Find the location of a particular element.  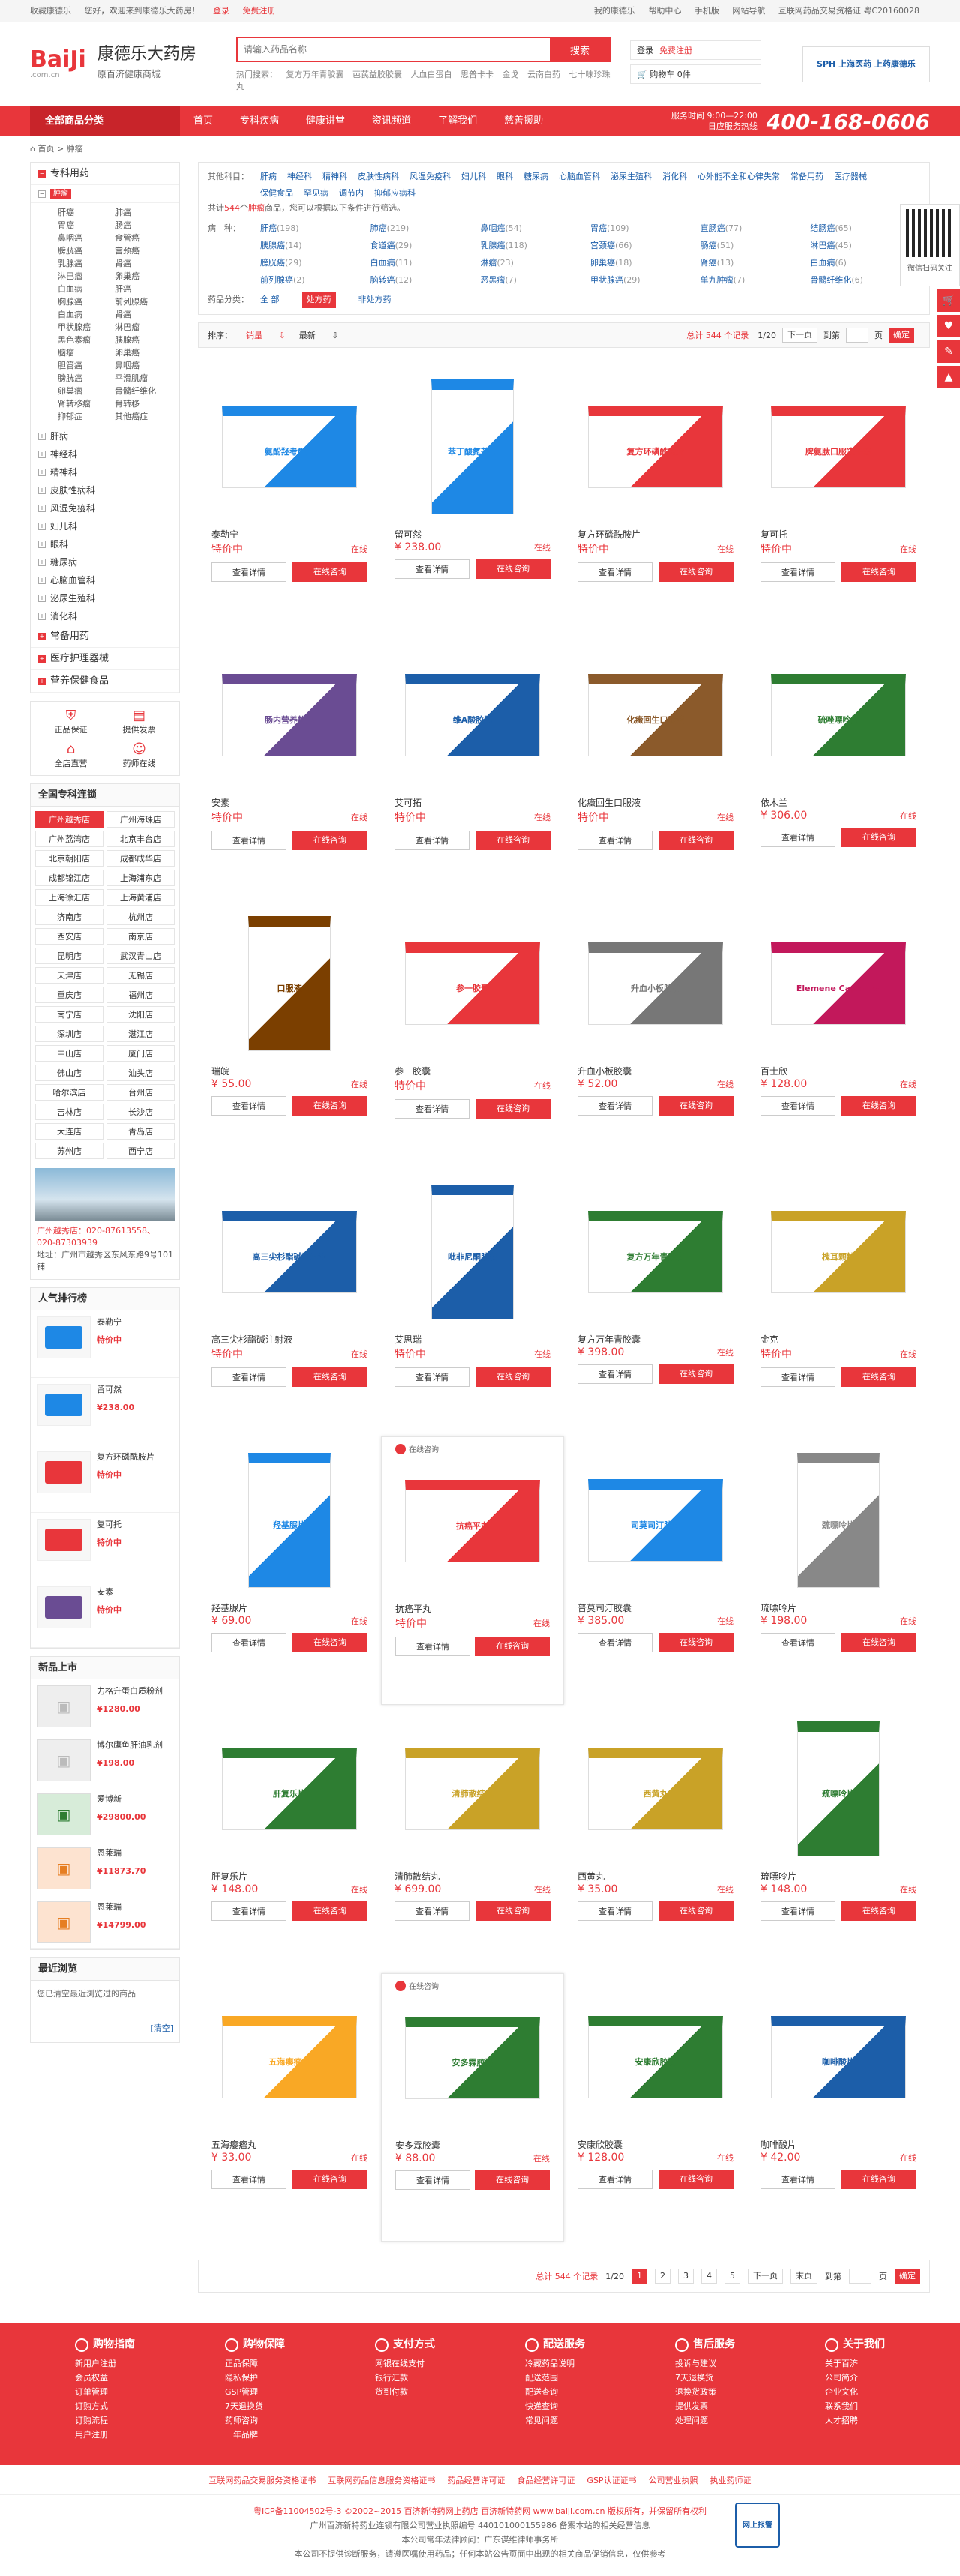

site-logo: BaiJi .com.cn 康德乐大药房 原百济健康商城 is located at coordinates (133, 64).